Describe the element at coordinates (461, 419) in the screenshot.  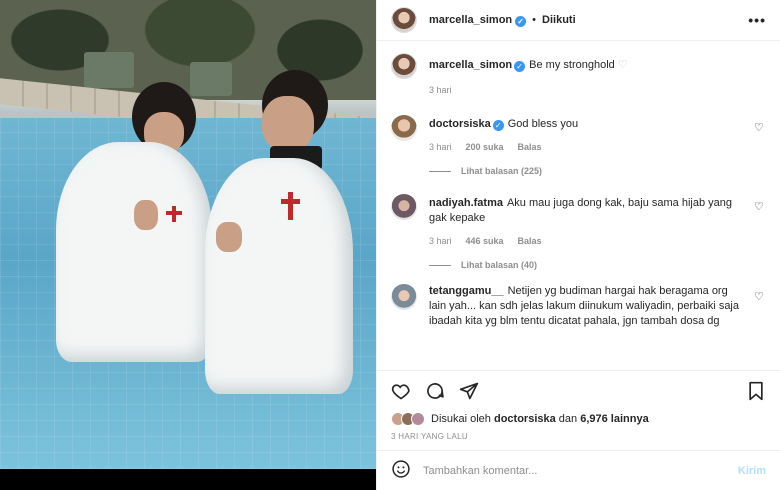
I see `liked-by-prefix: Disukai oleh` at that location.